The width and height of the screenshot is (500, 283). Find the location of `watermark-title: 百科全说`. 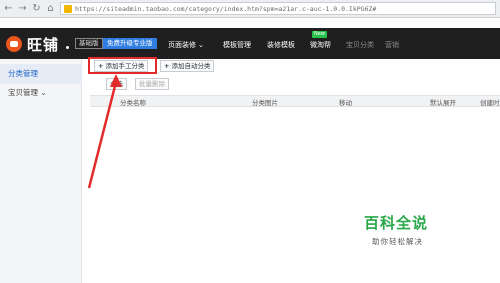

watermark-title: 百科全说 is located at coordinates (396, 223).